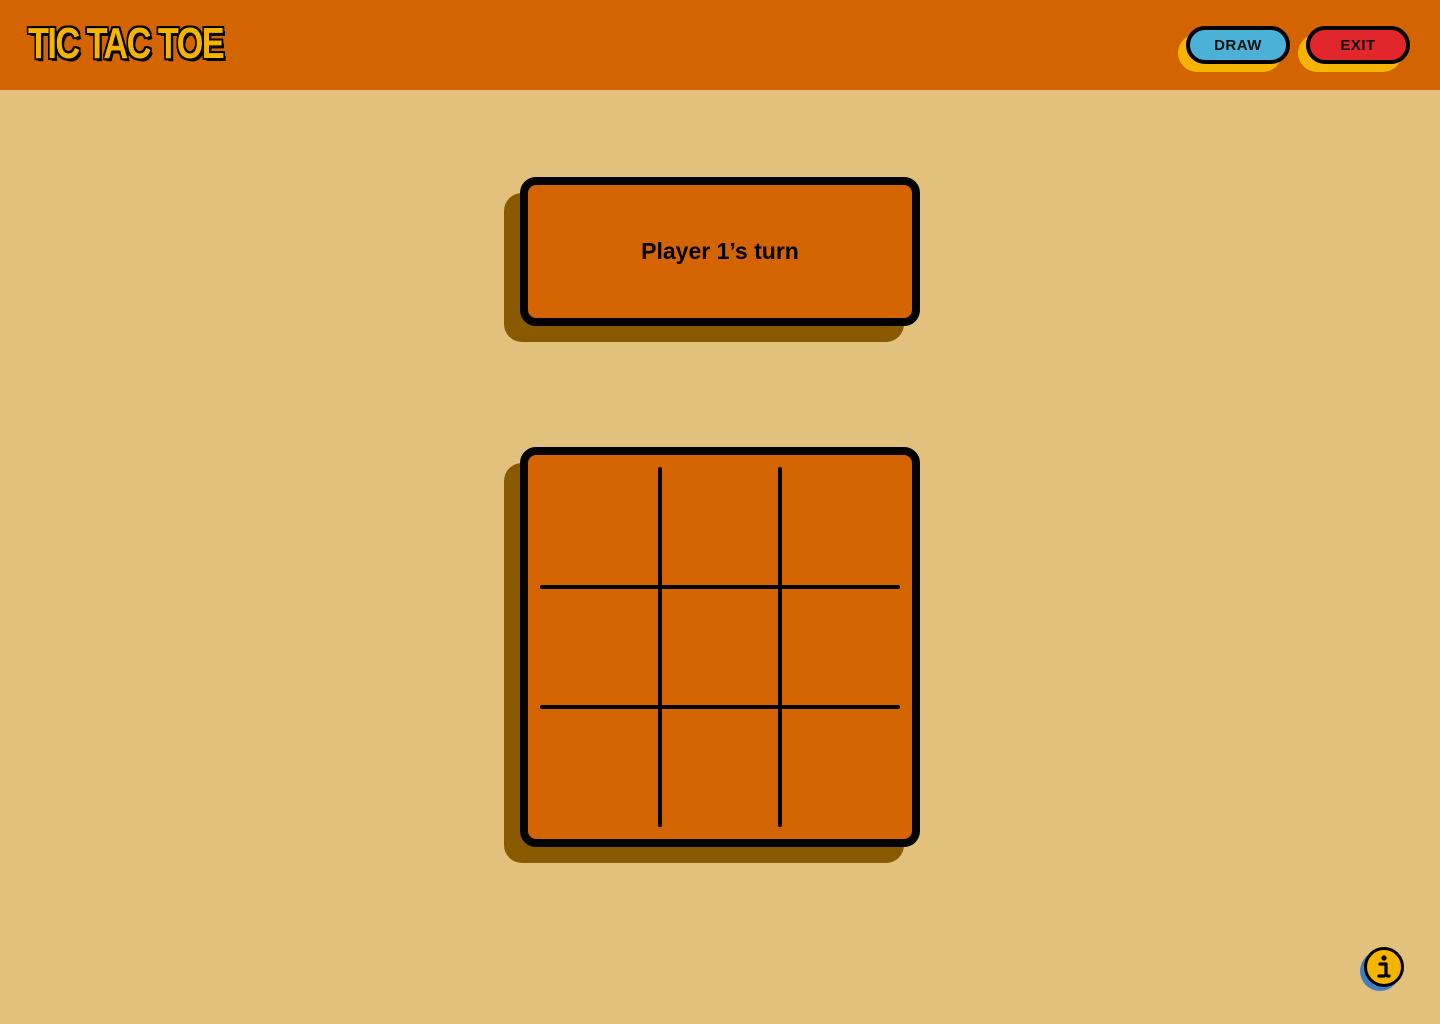 The height and width of the screenshot is (1024, 1440). I want to click on info-button, so click(1384, 967).